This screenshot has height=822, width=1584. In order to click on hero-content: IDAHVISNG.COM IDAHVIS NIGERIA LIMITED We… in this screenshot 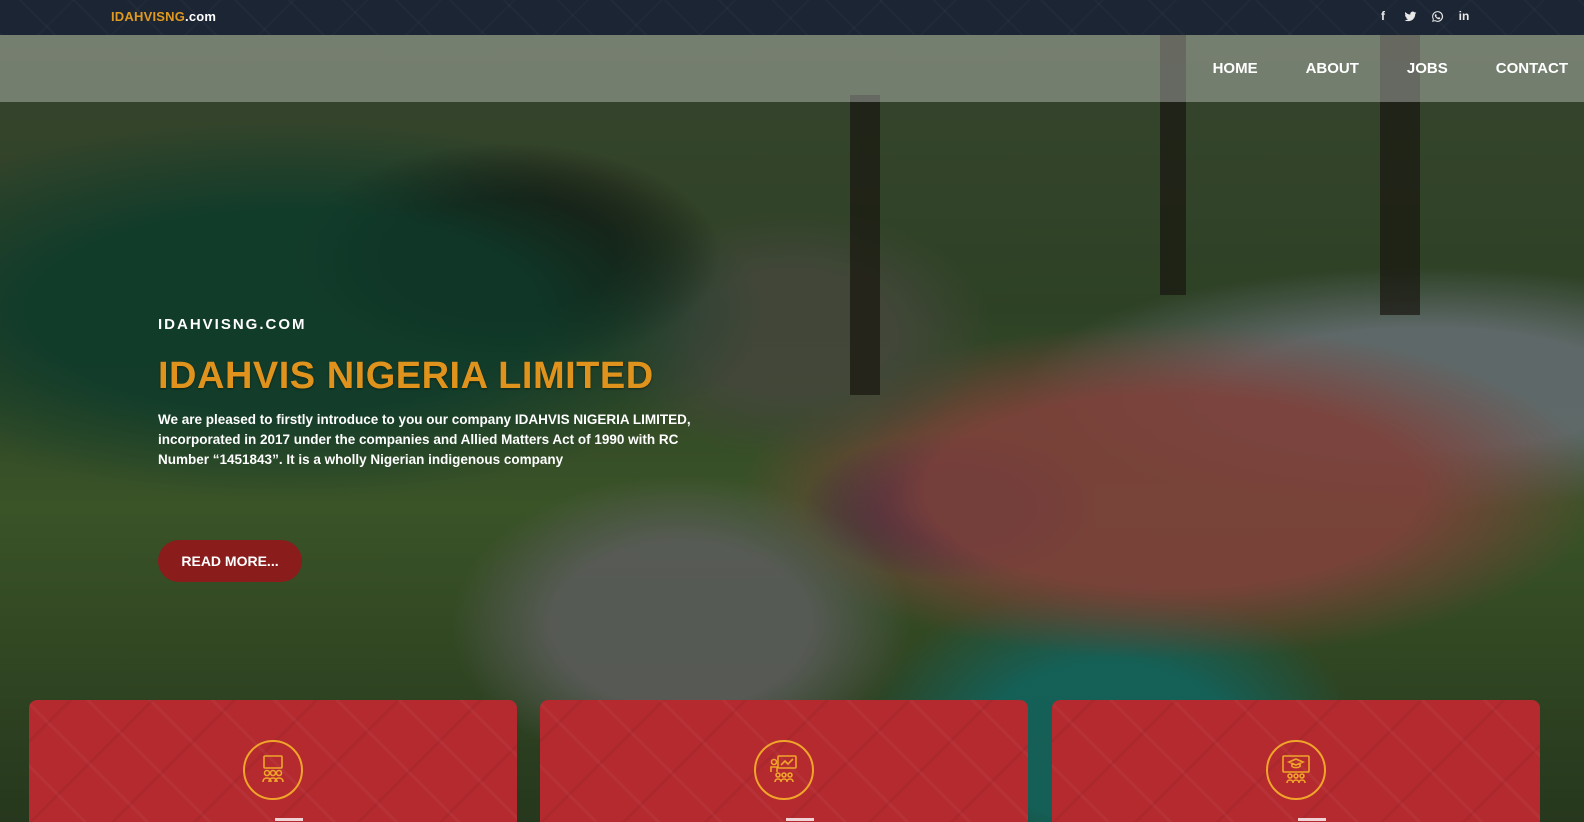, I will do `click(438, 449)`.